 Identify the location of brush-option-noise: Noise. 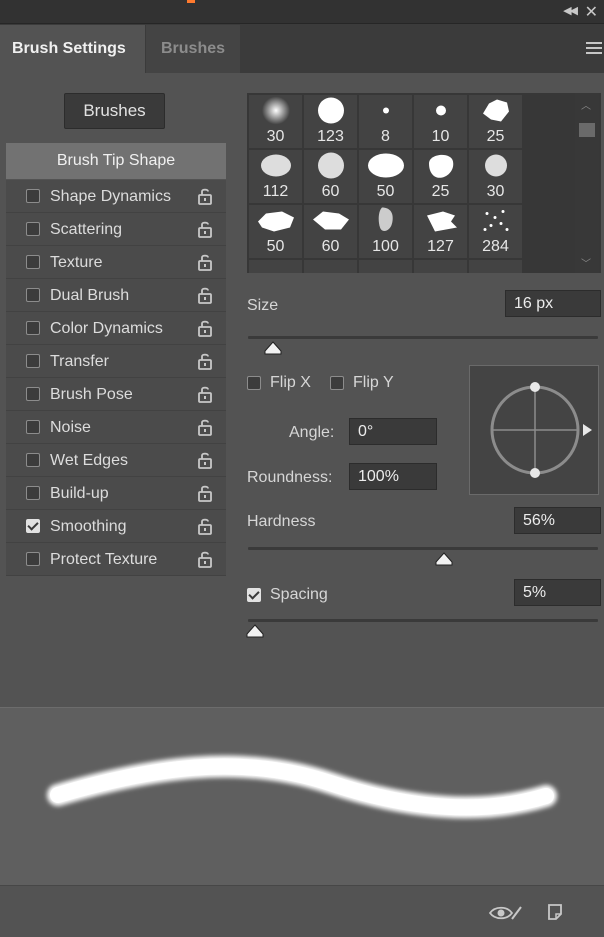
(116, 427).